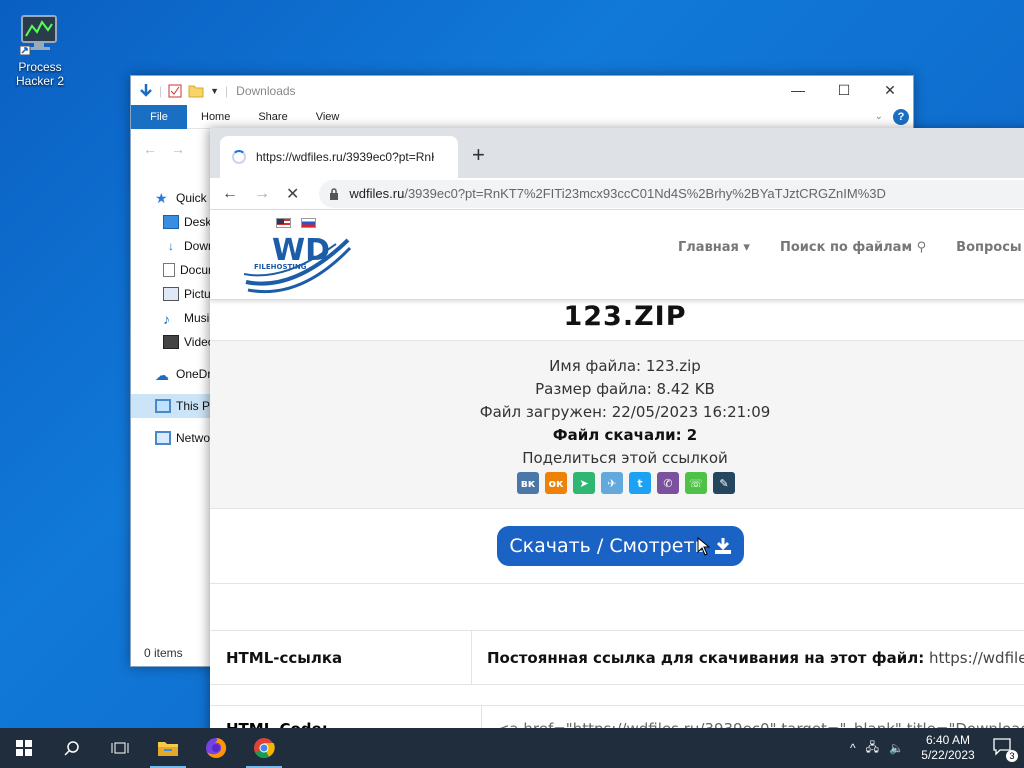 The height and width of the screenshot is (768, 1024). Describe the element at coordinates (341, 657) in the screenshot. I see `html-link-label: HTML-ссылка` at that location.